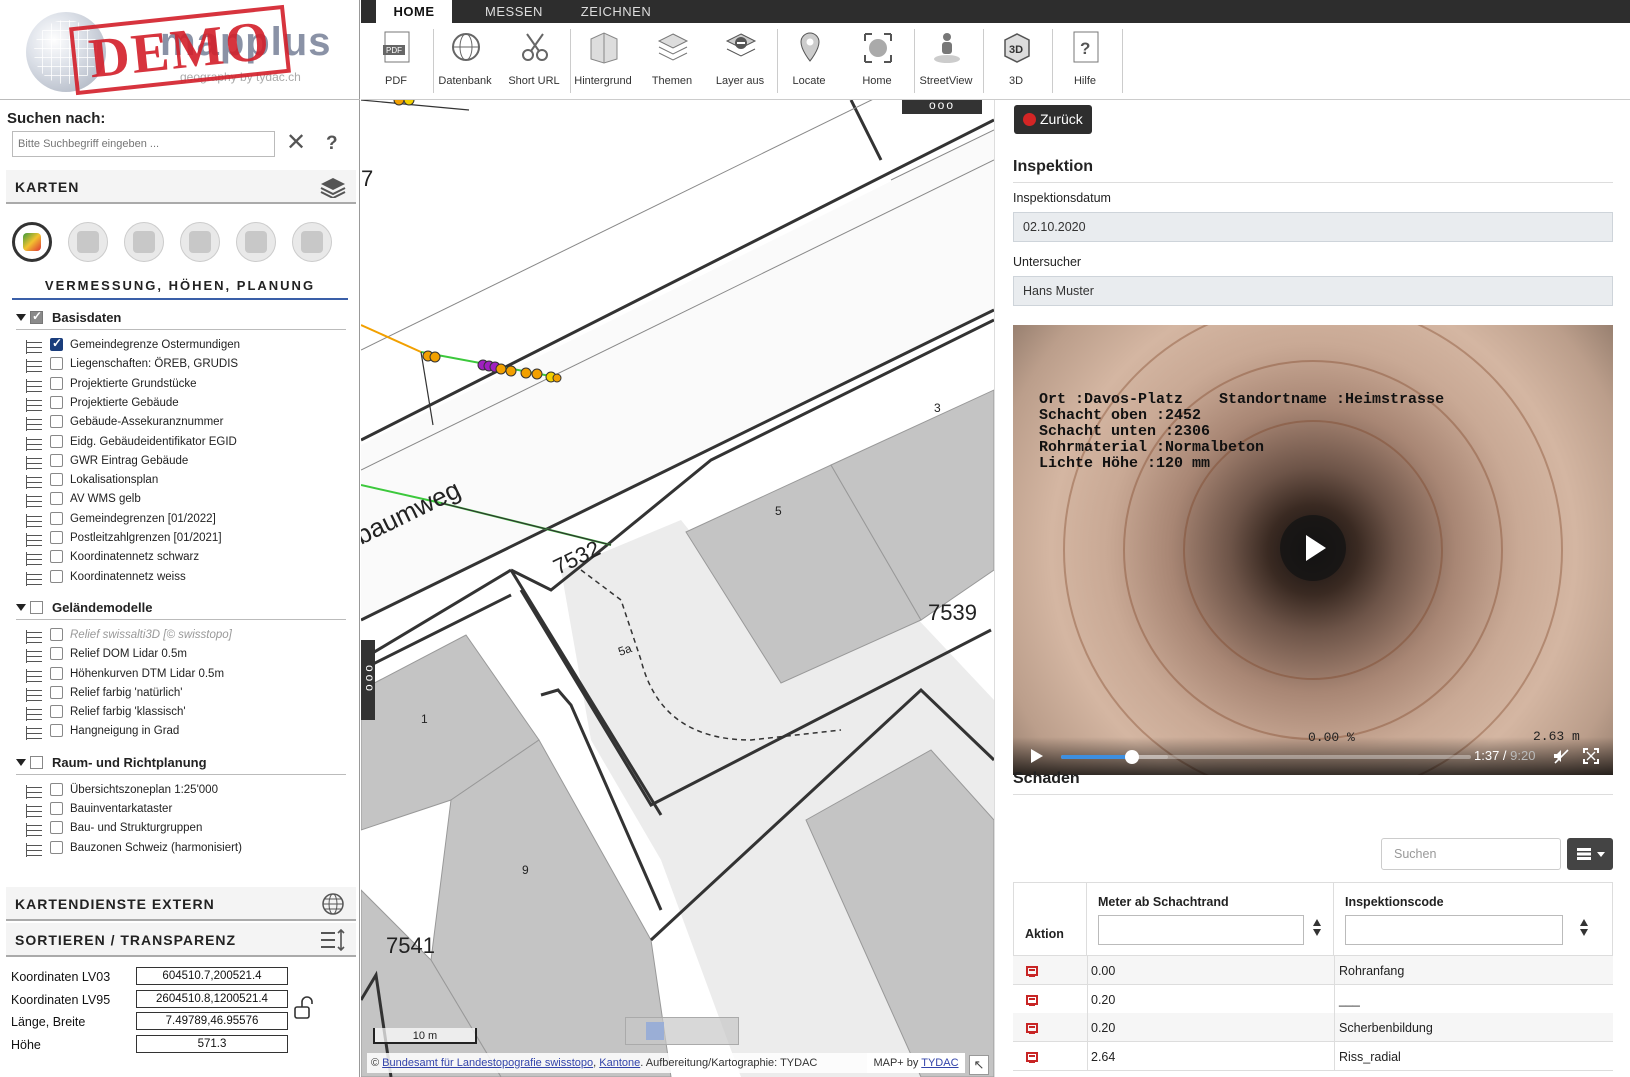 The height and width of the screenshot is (1077, 1630). I want to click on map-top-handle: ooo, so click(942, 107).